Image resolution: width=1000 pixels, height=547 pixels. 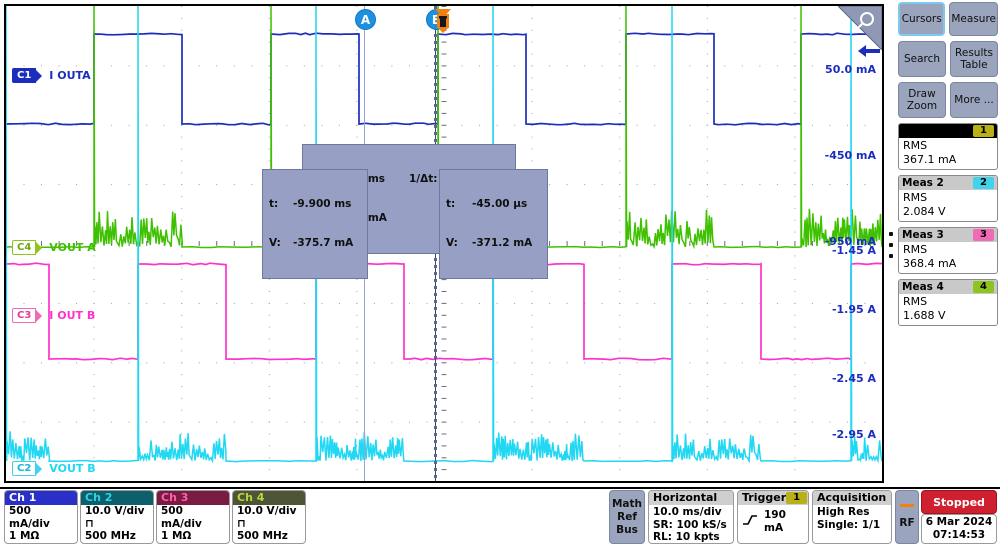 I want to click on cursor-b-t-value: -45.00 µs, so click(x=500, y=204).